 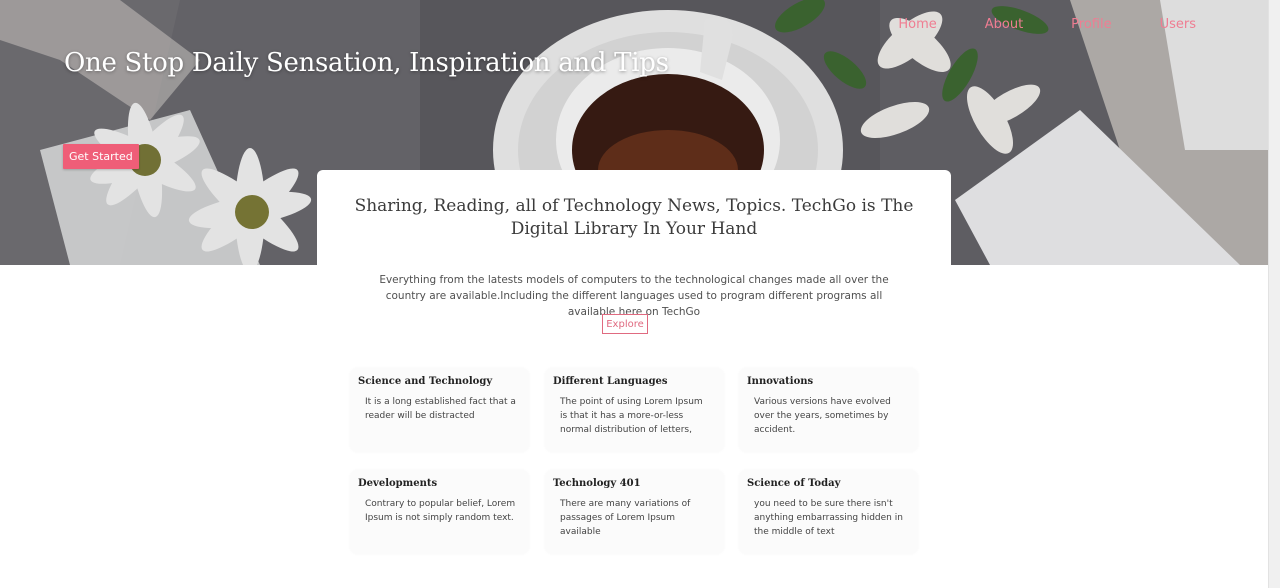 What do you see at coordinates (425, 381) in the screenshot?
I see `feature-title: Science and Technology` at bounding box center [425, 381].